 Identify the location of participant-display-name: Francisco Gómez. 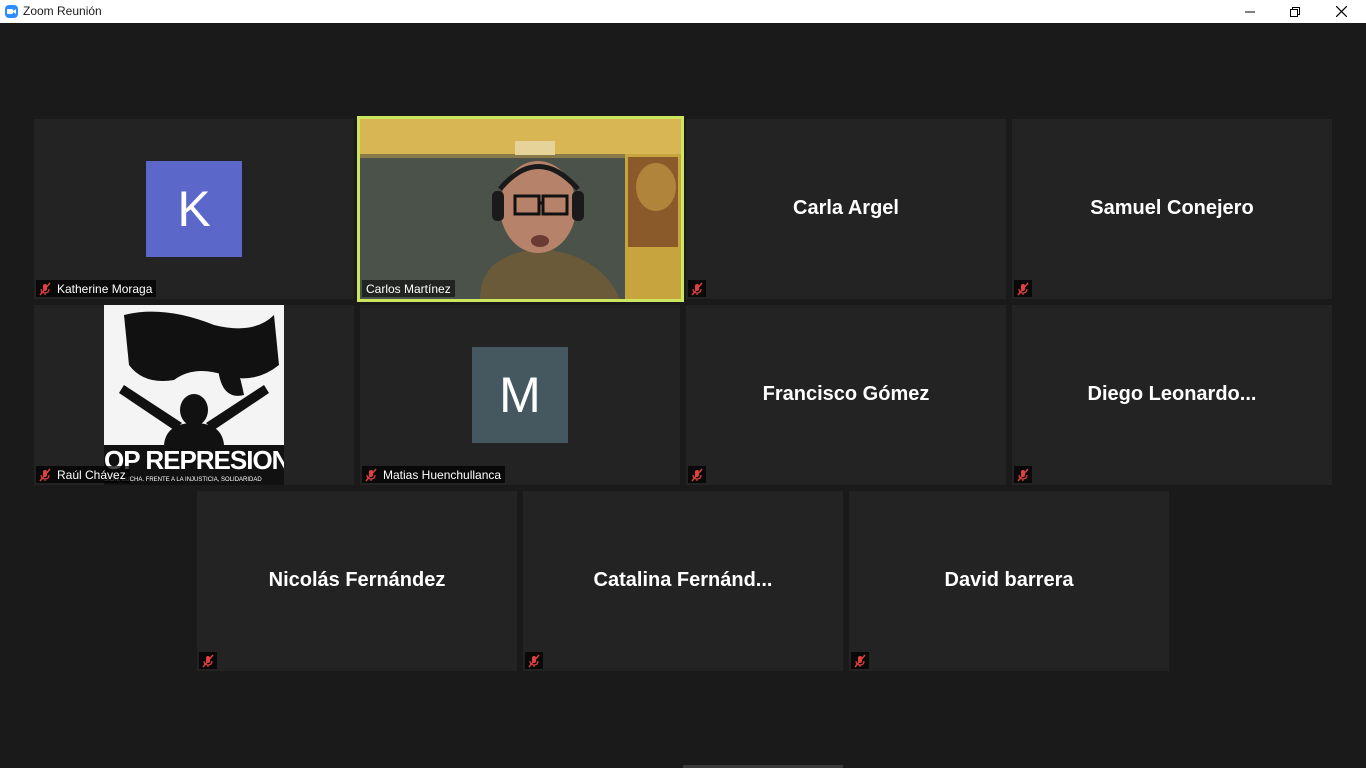
(846, 394).